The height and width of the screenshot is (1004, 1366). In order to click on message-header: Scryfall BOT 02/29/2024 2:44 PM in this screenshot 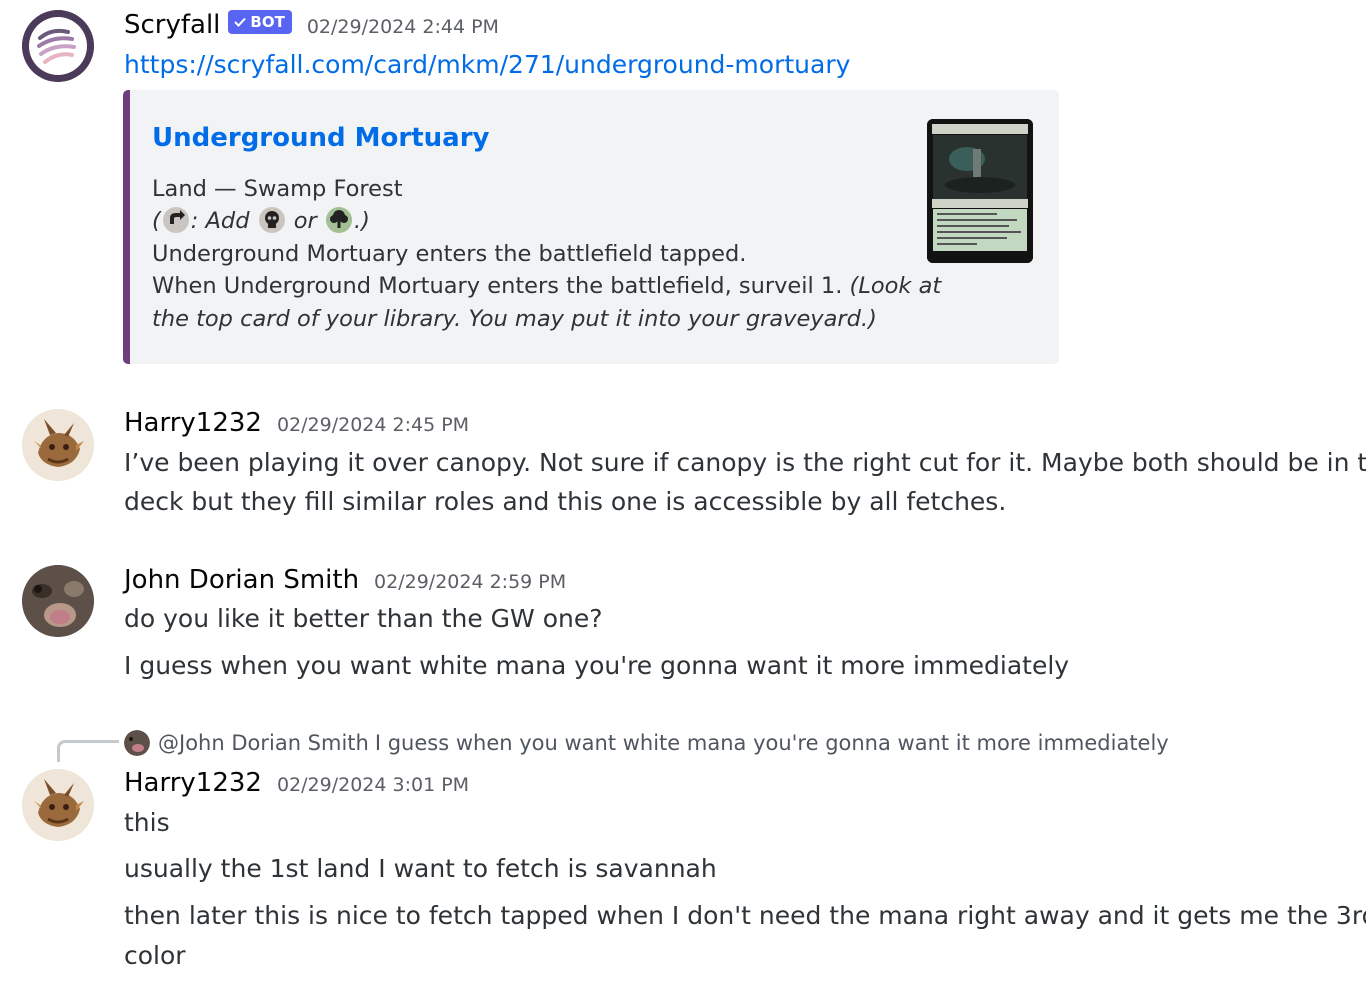, I will do `click(311, 25)`.